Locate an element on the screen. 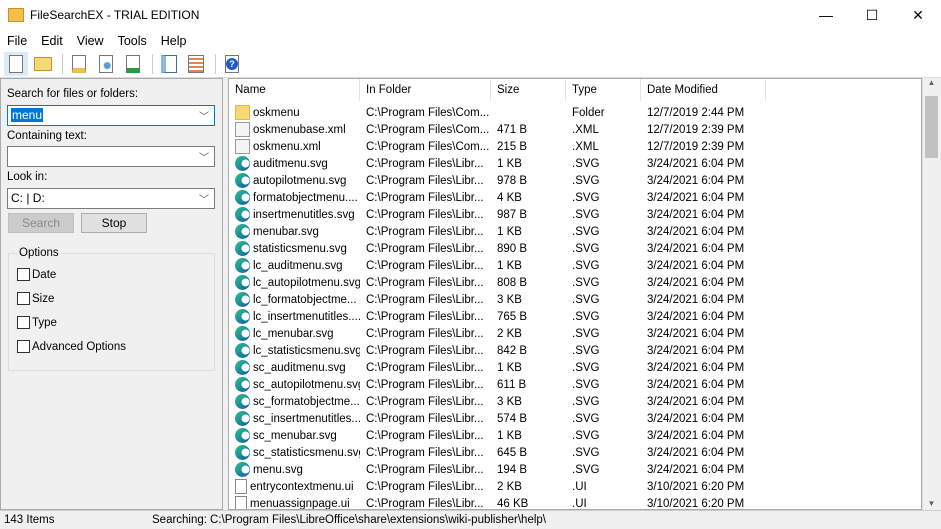  export-icon is located at coordinates (133, 64).